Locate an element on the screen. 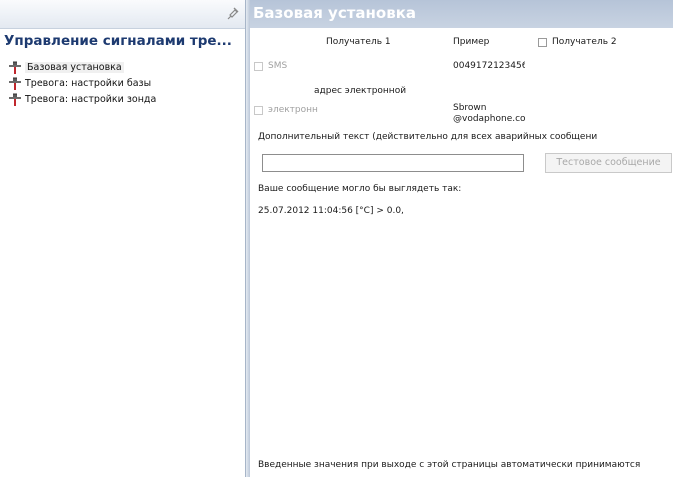 Image resolution: width=673 pixels, height=477 pixels. settings-header: Базовая установка is located at coordinates (461, 14).